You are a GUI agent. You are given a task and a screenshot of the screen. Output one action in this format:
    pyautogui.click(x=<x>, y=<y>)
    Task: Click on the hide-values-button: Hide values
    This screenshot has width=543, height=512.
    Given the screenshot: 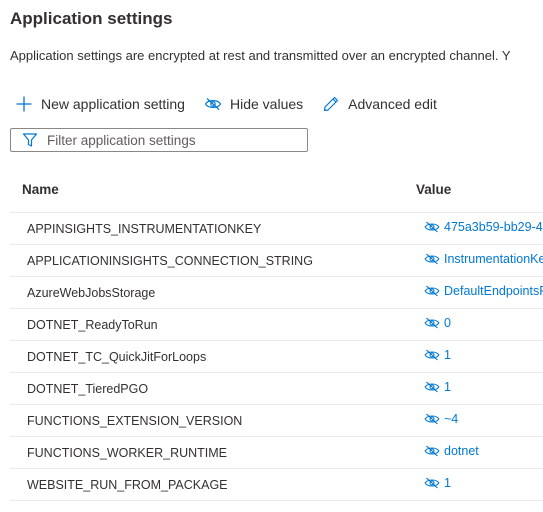 What is the action you would take?
    pyautogui.click(x=253, y=104)
    